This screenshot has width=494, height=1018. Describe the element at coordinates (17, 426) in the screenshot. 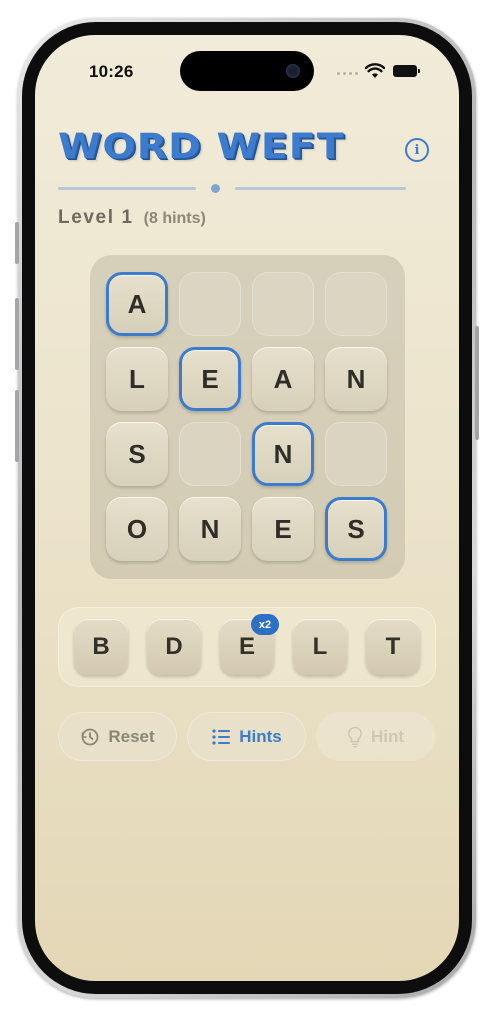

I see `volume-down-button` at that location.